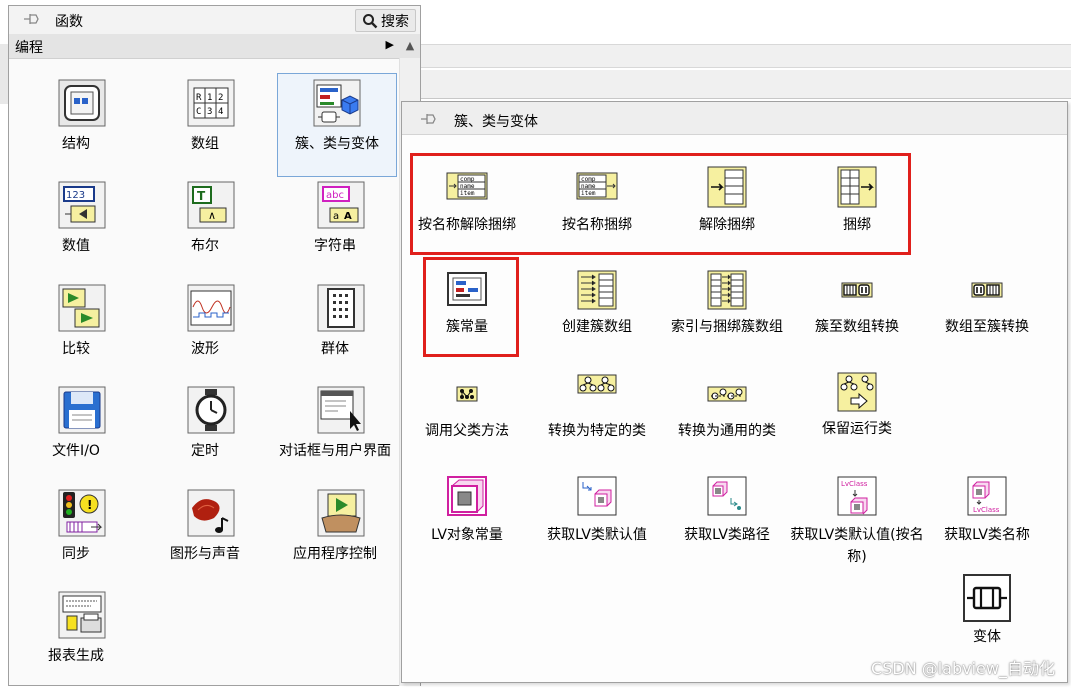 This screenshot has width=1071, height=690. I want to click on search-label: 搜索, so click(395, 21).